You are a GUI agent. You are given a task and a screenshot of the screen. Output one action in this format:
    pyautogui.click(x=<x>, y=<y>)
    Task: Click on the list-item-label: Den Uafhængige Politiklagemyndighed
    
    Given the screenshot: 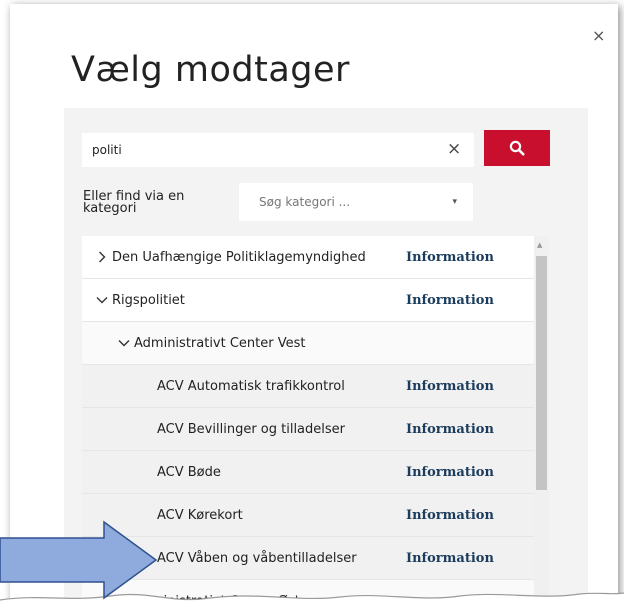 What is the action you would take?
    pyautogui.click(x=239, y=257)
    